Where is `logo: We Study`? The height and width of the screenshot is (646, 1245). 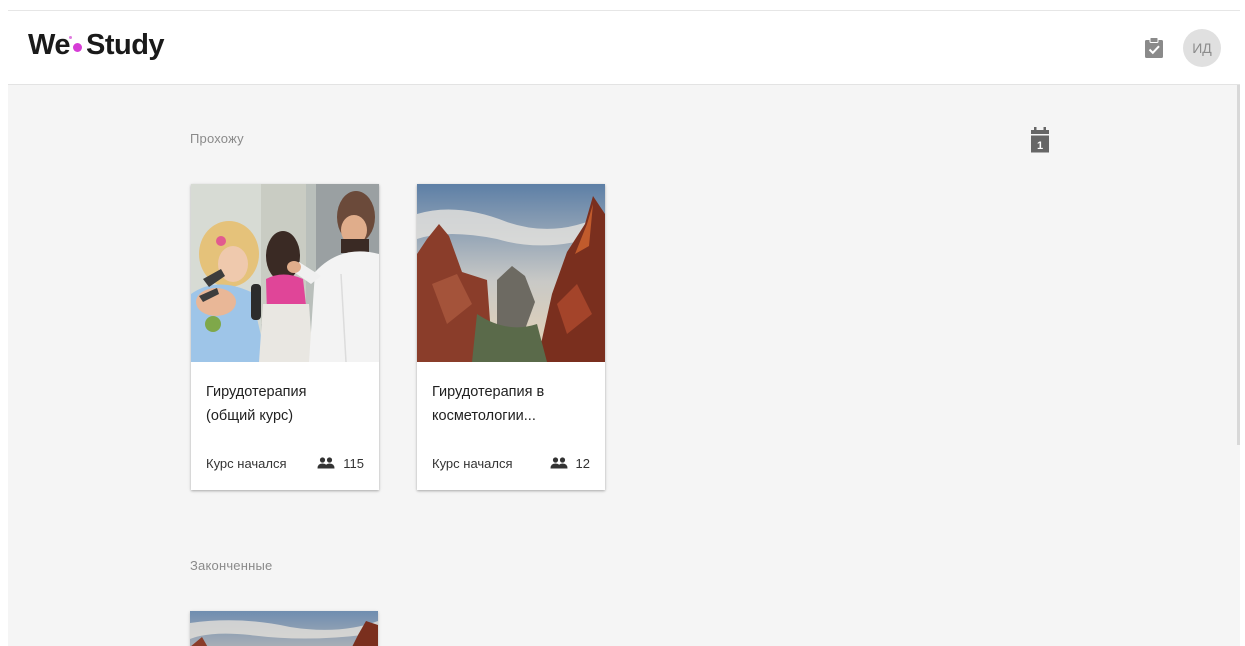
logo: We Study is located at coordinates (96, 45).